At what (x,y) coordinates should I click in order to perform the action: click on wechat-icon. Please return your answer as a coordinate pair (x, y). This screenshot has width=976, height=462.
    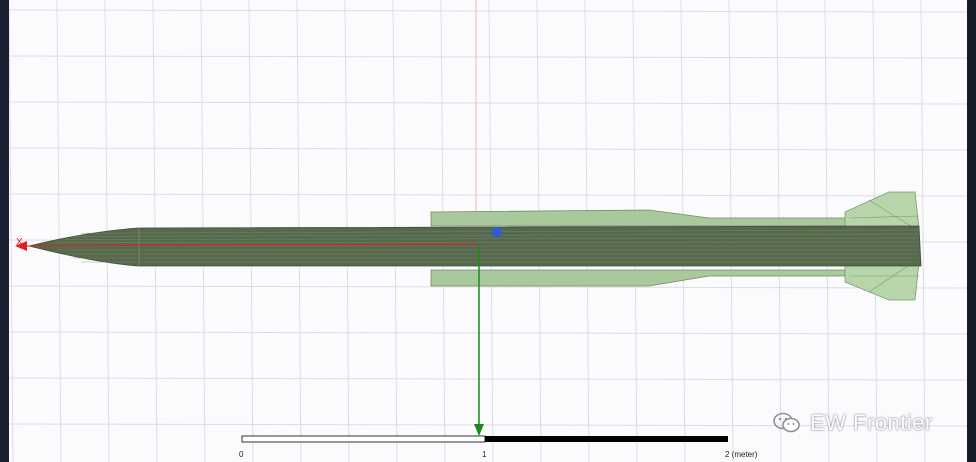
    Looking at the image, I should click on (786, 422).